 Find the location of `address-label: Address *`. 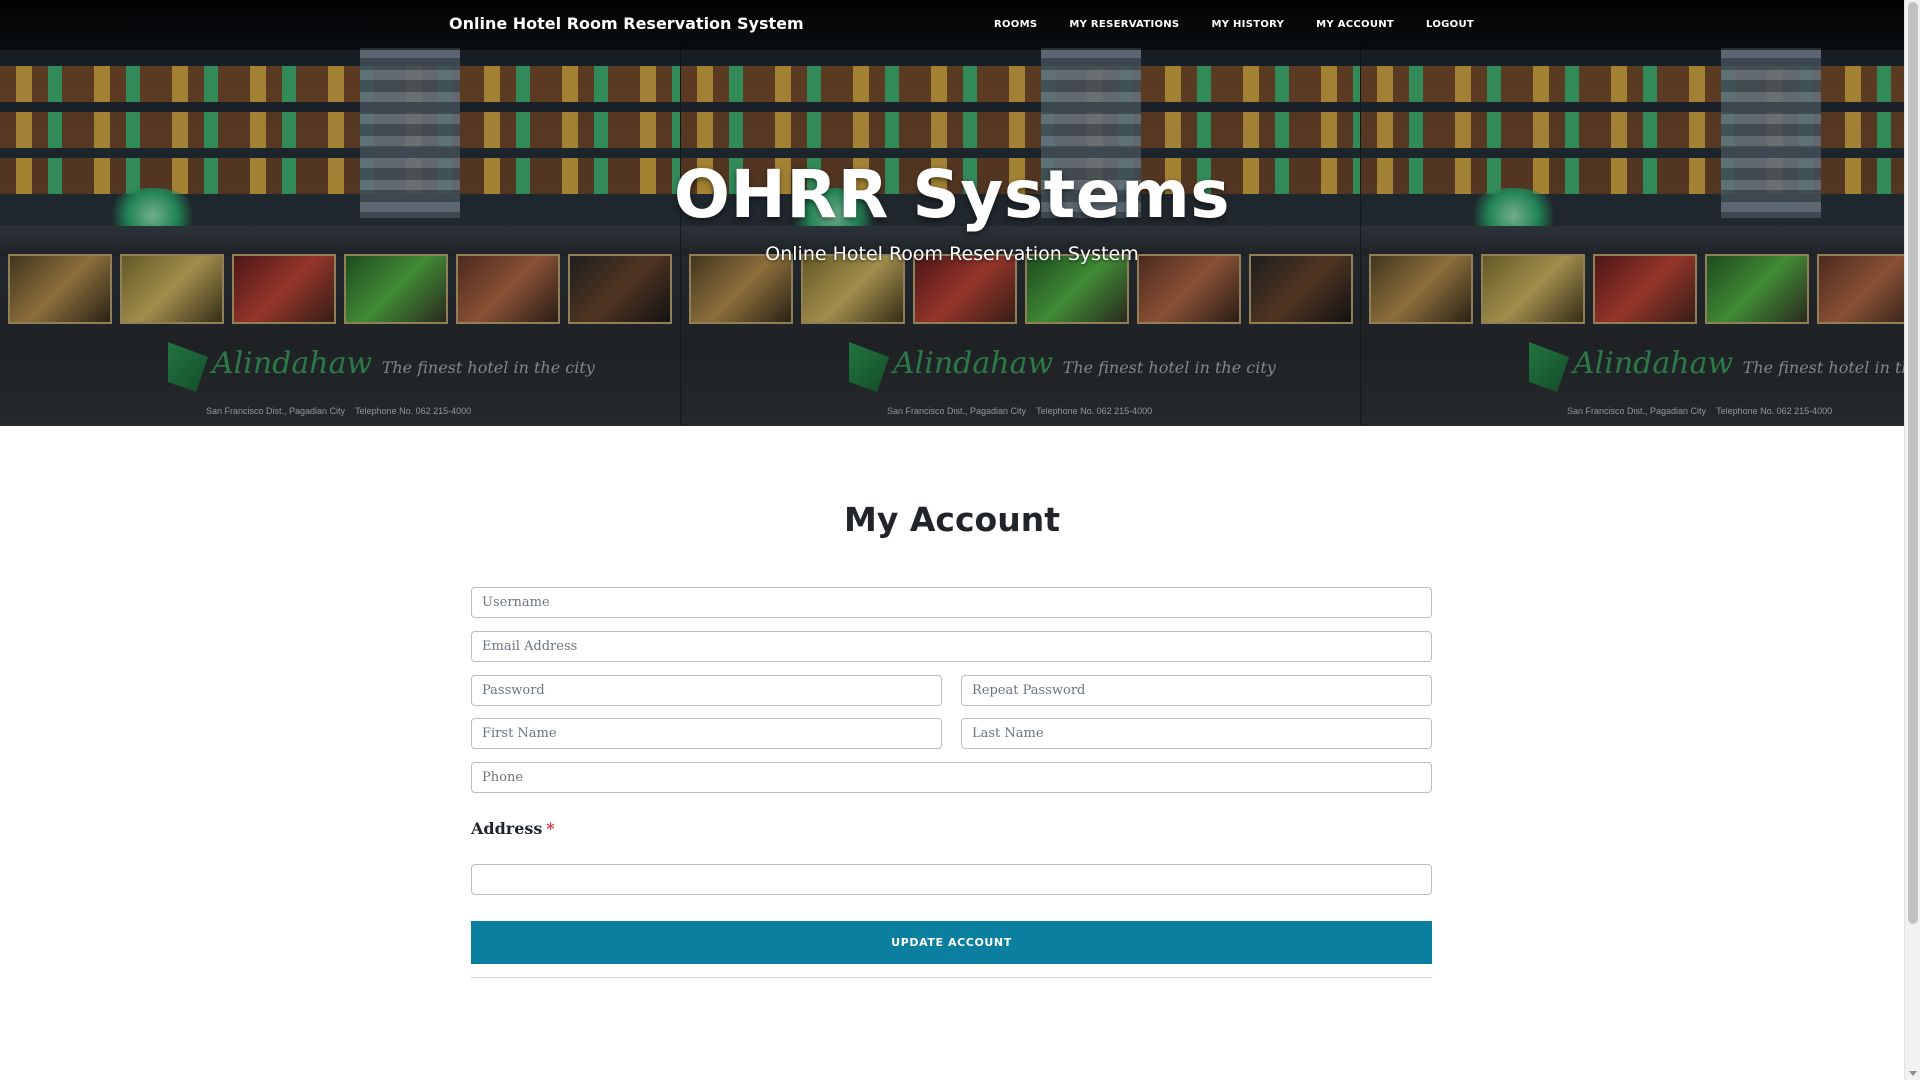

address-label: Address * is located at coordinates (513, 828).